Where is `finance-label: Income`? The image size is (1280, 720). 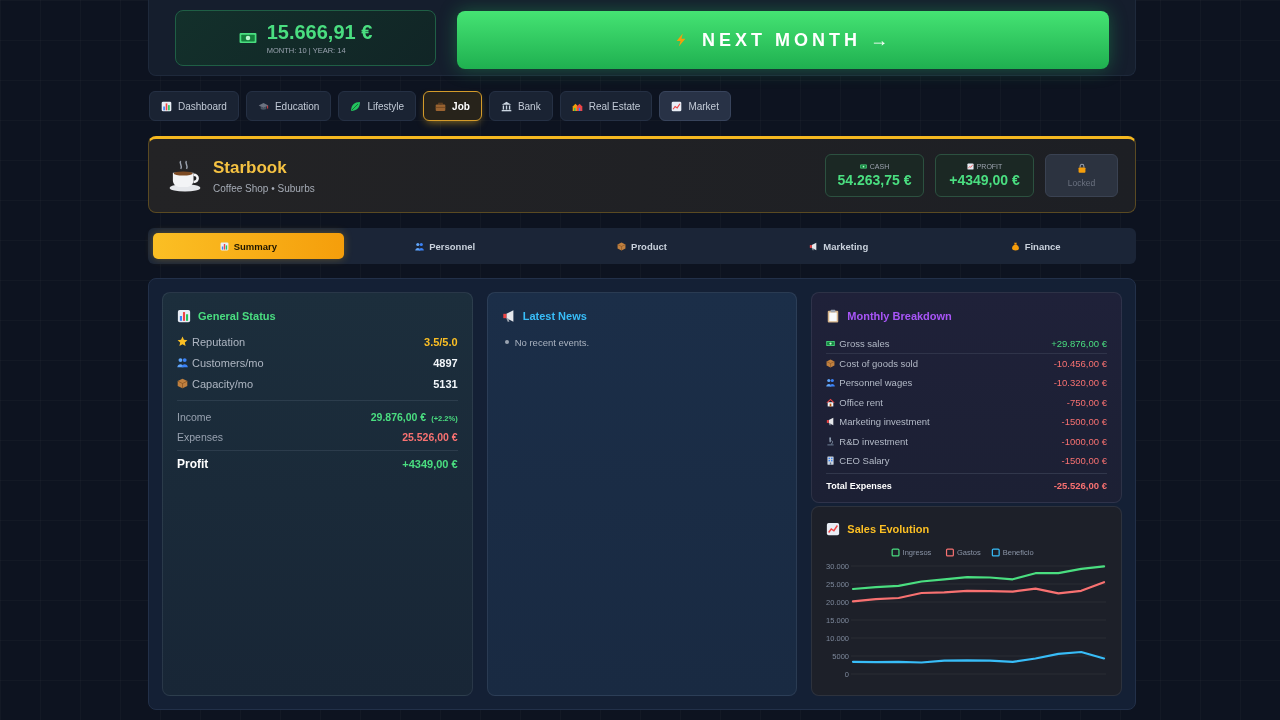 finance-label: Income is located at coordinates (194, 417).